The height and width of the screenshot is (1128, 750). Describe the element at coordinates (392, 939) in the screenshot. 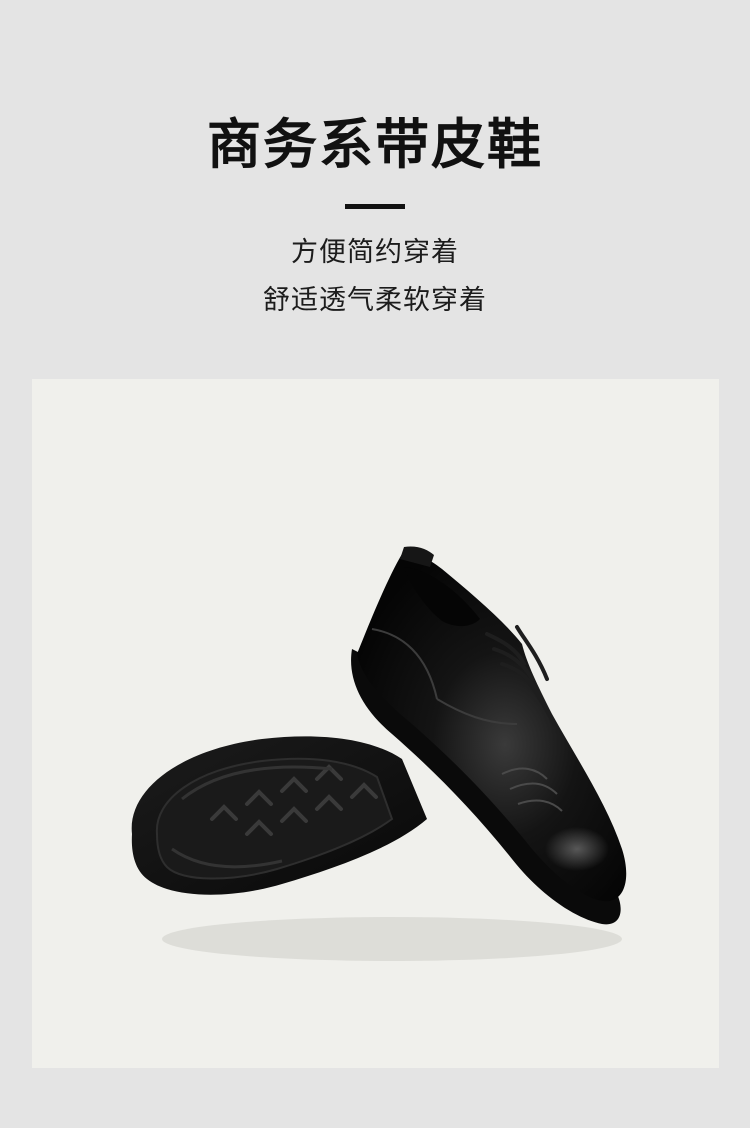

I see `floor-shadow` at that location.